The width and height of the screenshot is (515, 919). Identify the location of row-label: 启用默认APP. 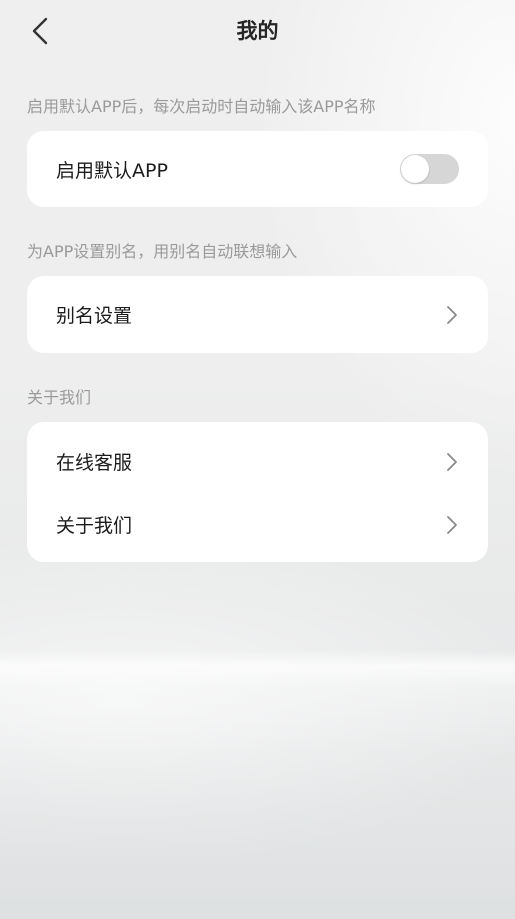
(112, 170).